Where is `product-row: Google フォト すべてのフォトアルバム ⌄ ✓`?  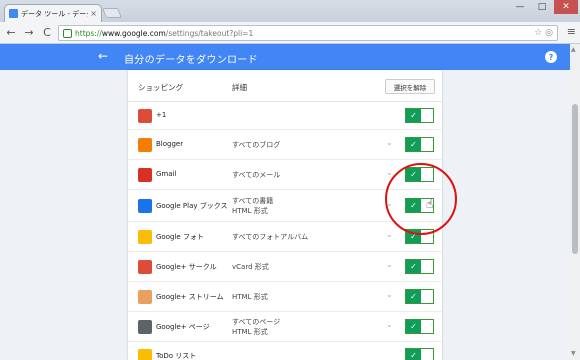 product-row: Google フォト すべてのフォトアルバム ⌄ ✓ is located at coordinates (285, 237).